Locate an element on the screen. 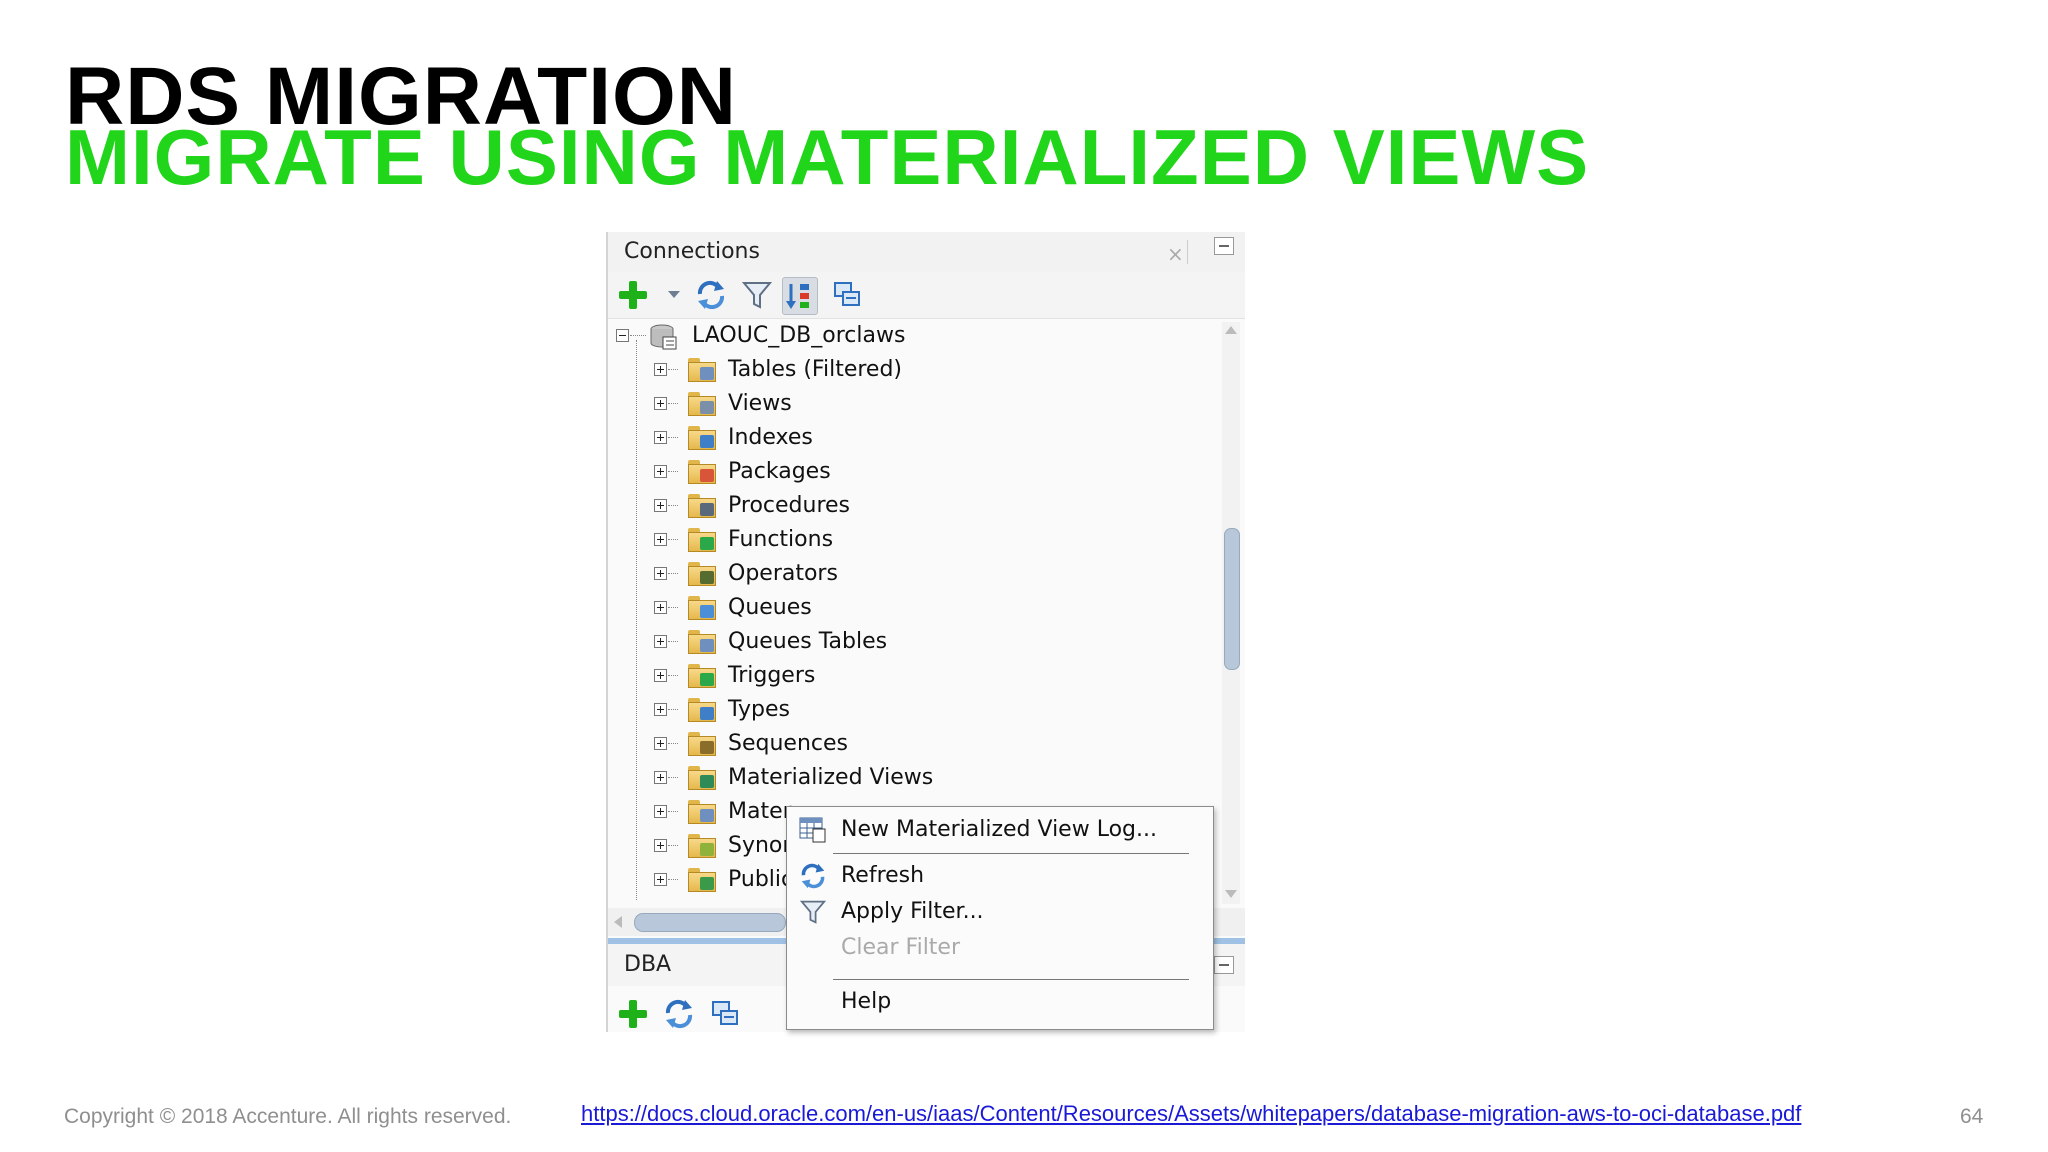 This screenshot has height=1152, width=2048. tree-item-label: Types is located at coordinates (759, 709).